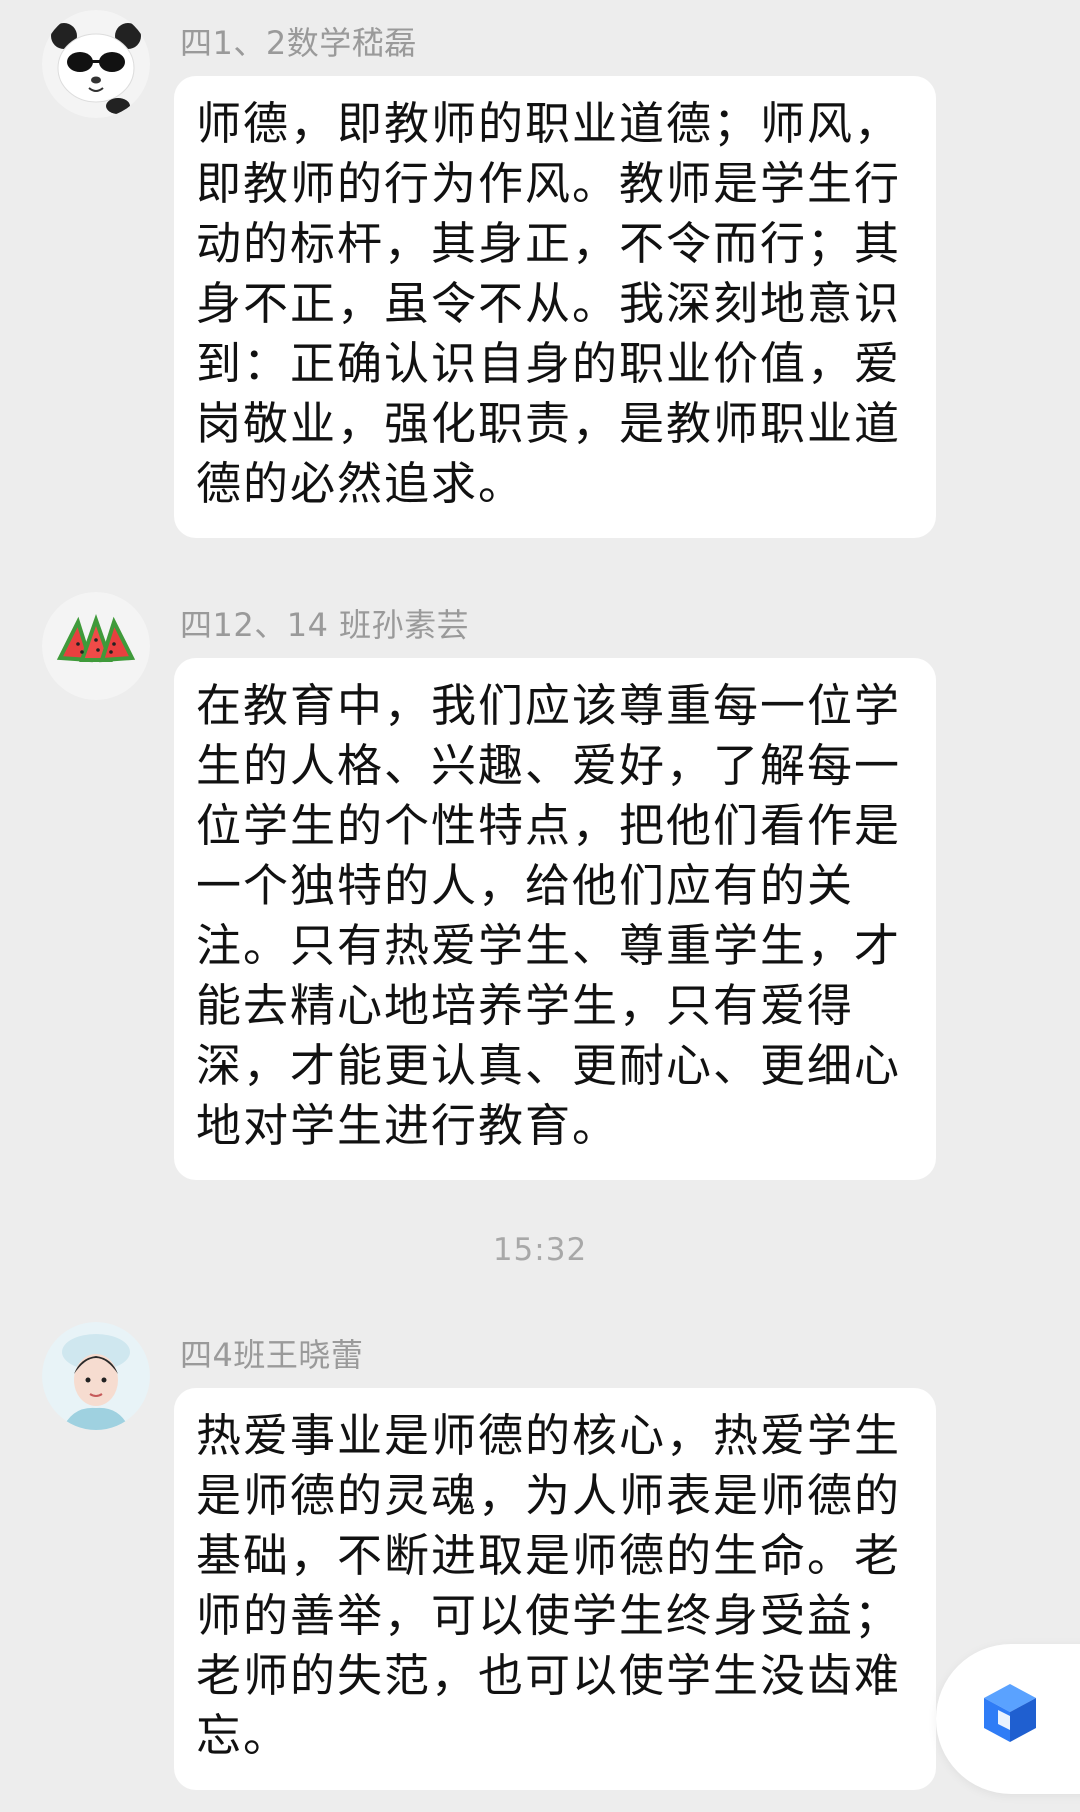 The height and width of the screenshot is (1812, 1080). I want to click on girl-photo-avatar-icon, so click(96, 1376).